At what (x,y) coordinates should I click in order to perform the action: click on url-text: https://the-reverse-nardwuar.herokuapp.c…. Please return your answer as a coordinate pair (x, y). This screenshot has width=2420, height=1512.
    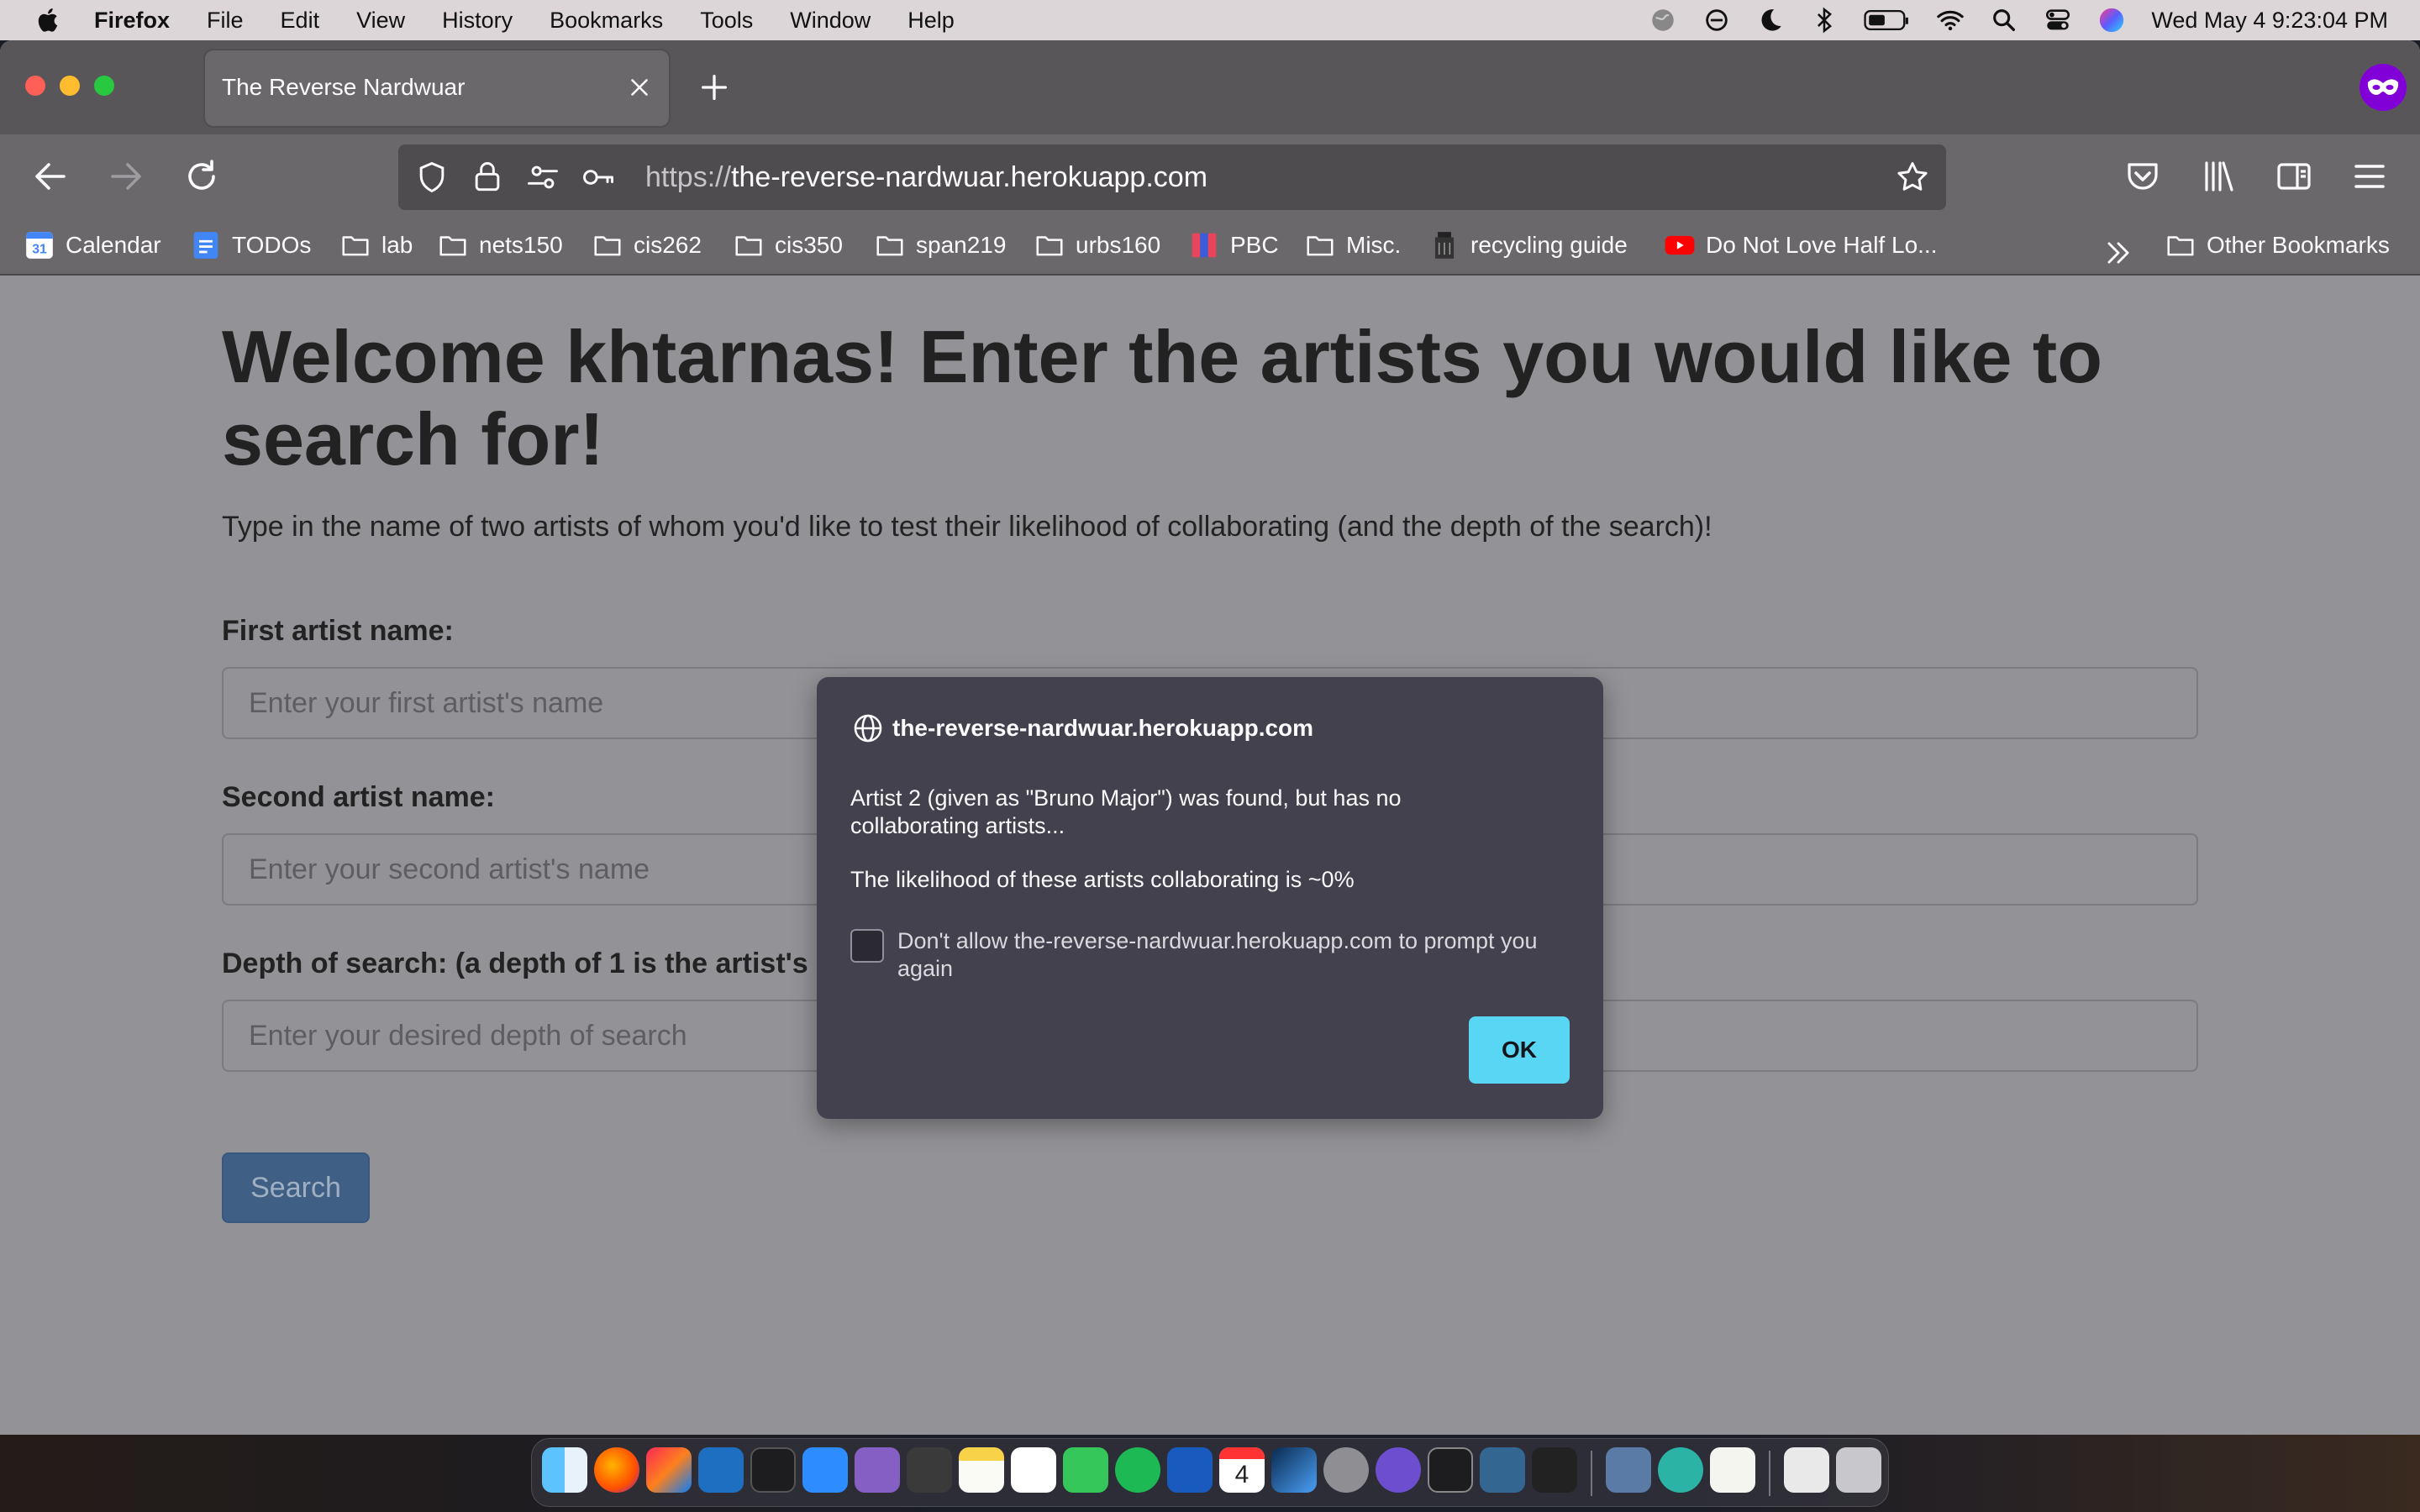
    Looking at the image, I should click on (926, 177).